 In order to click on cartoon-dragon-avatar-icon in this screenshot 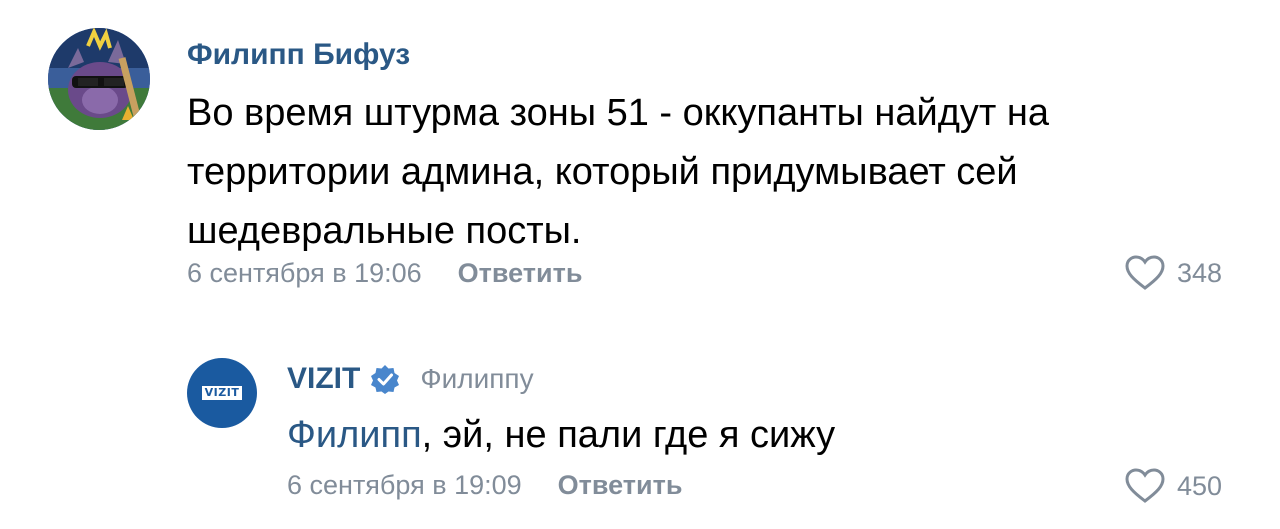, I will do `click(99, 79)`.